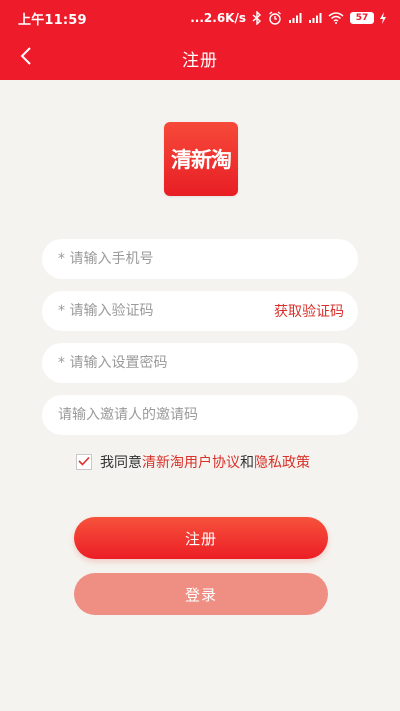 The width and height of the screenshot is (400, 711). I want to click on battery-icon: 57, so click(362, 18).